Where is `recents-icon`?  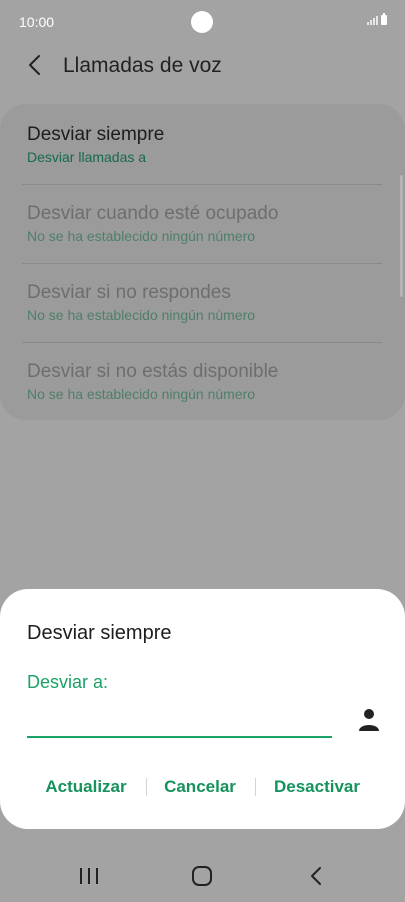
recents-icon is located at coordinates (89, 876).